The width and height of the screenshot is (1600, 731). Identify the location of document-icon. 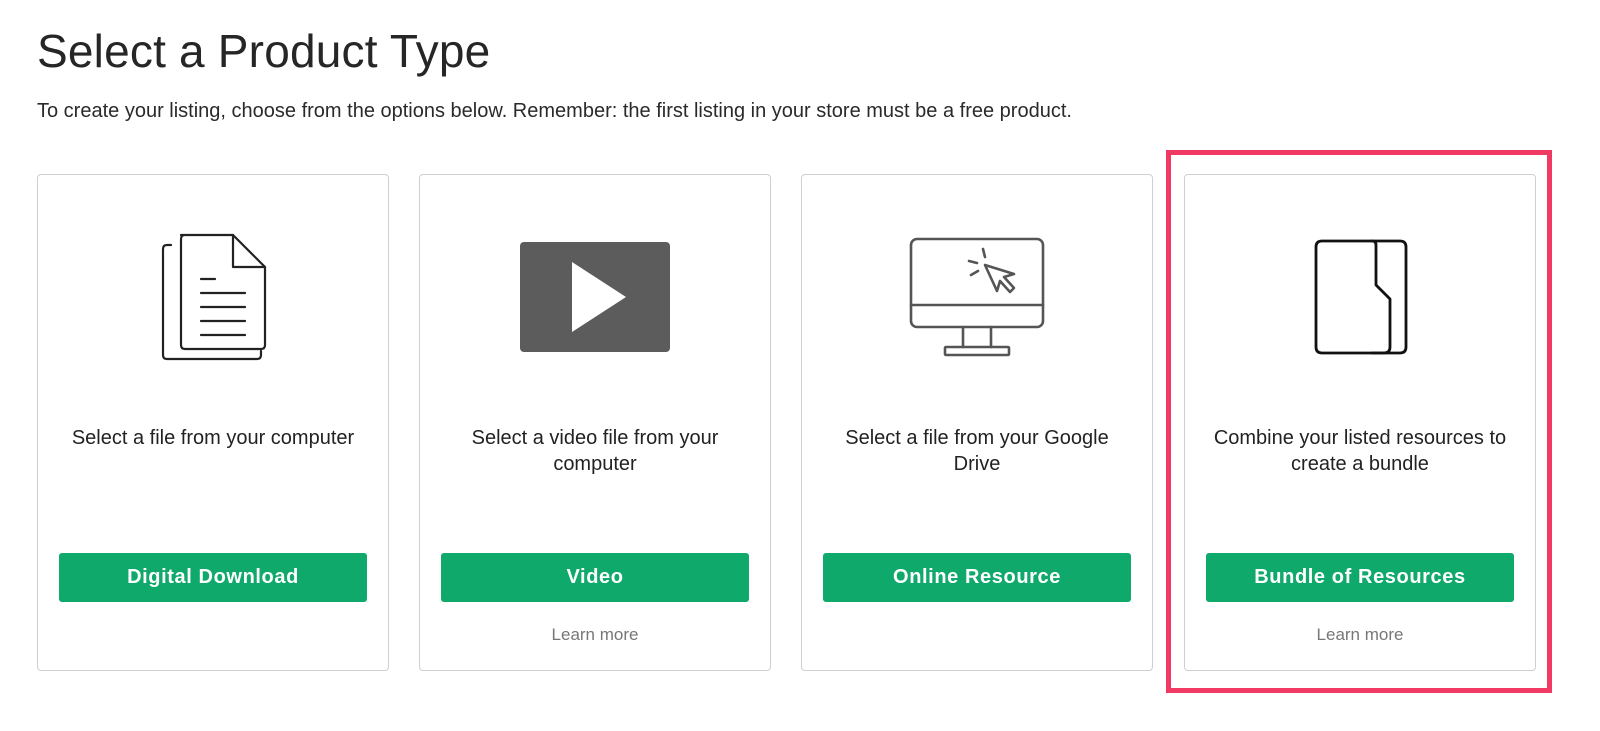
(213, 297).